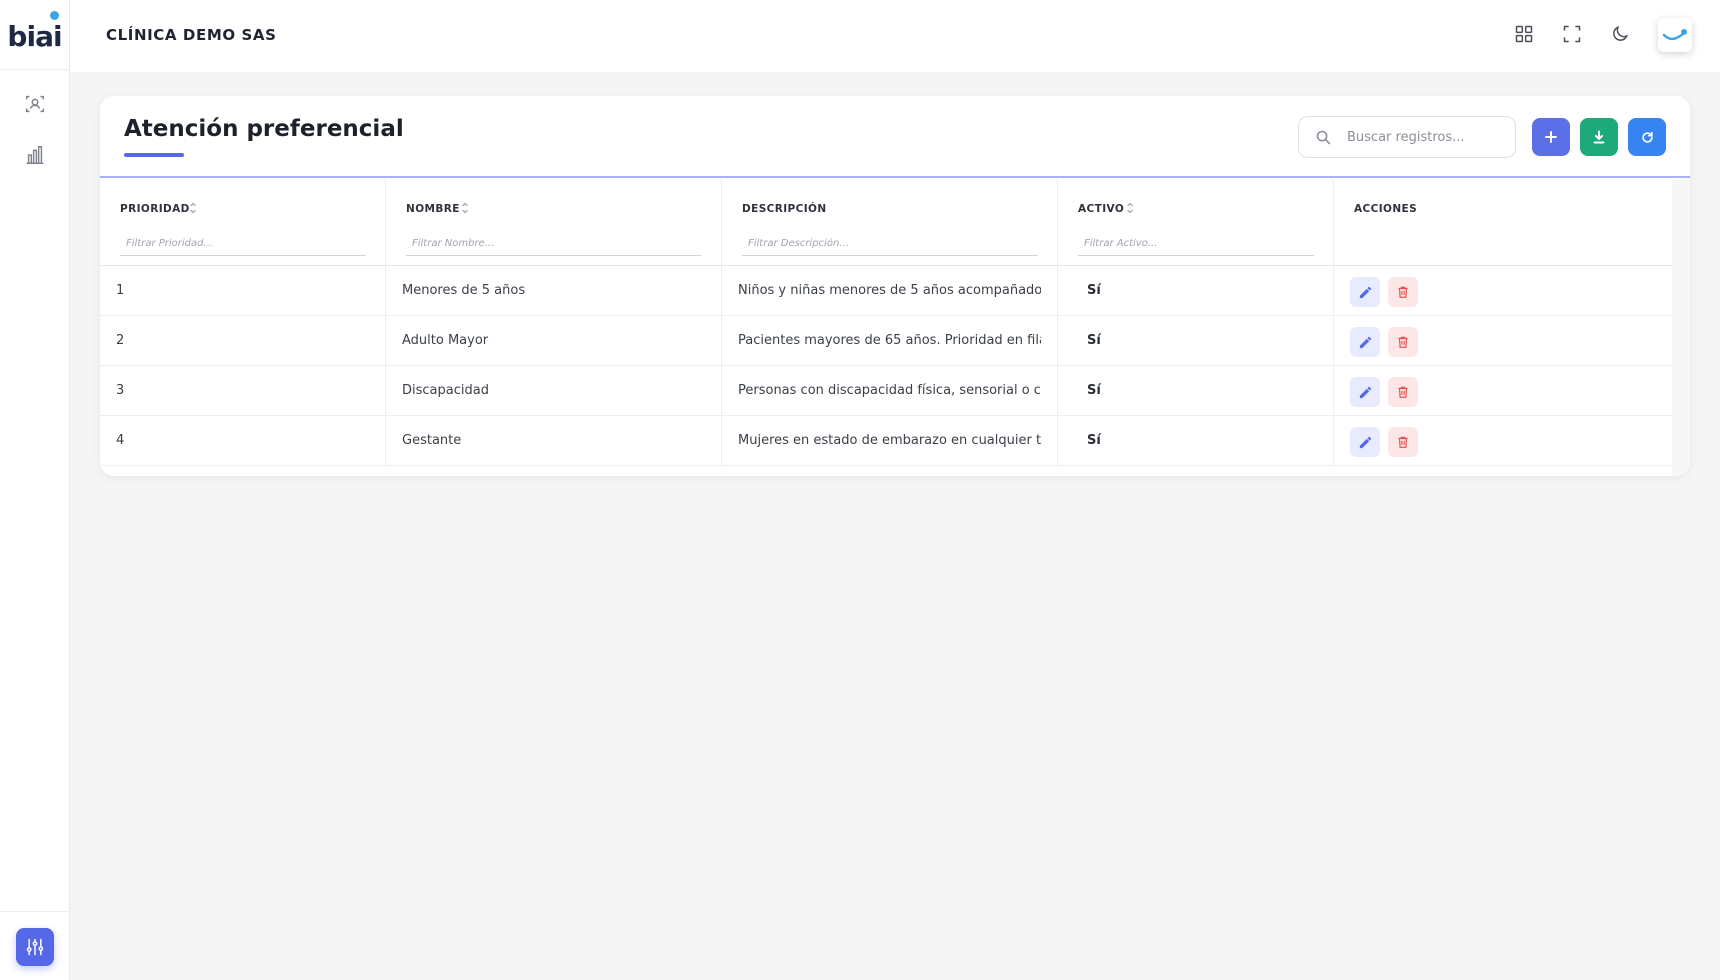 This screenshot has width=1720, height=980. I want to click on column-label-descripcion: DESCRIPCIÓN, so click(784, 209).